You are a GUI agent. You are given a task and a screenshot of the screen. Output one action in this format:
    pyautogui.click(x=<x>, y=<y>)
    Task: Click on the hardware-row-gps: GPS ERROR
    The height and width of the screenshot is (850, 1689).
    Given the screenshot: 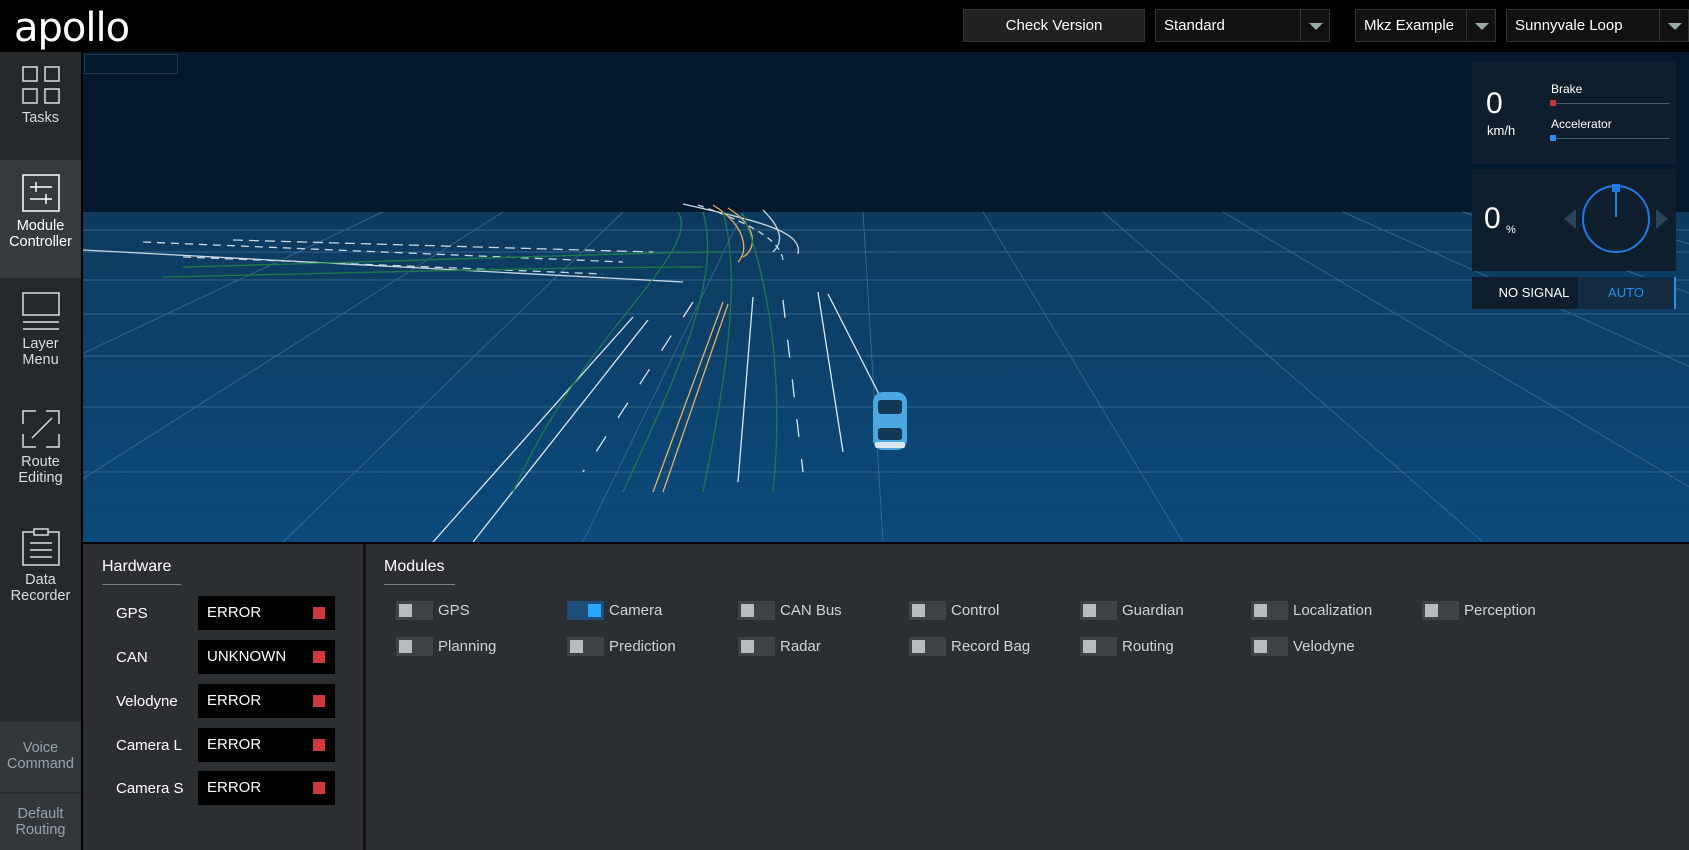 What is the action you would take?
    pyautogui.click(x=223, y=613)
    